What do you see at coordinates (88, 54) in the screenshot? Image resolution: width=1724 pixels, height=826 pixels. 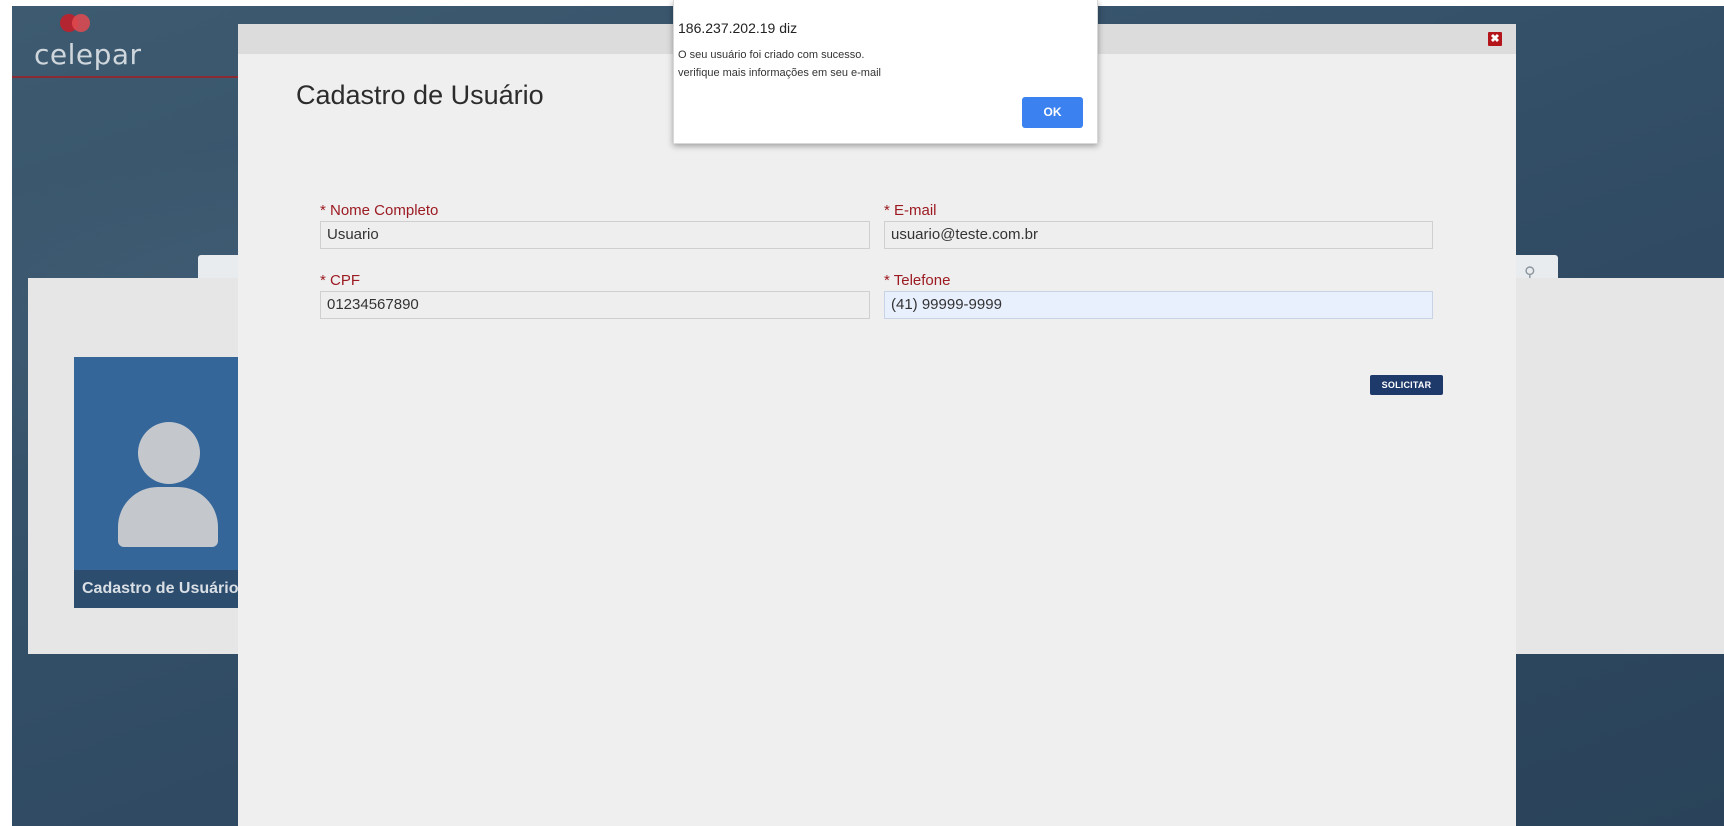 I see `logo-text: celepar` at bounding box center [88, 54].